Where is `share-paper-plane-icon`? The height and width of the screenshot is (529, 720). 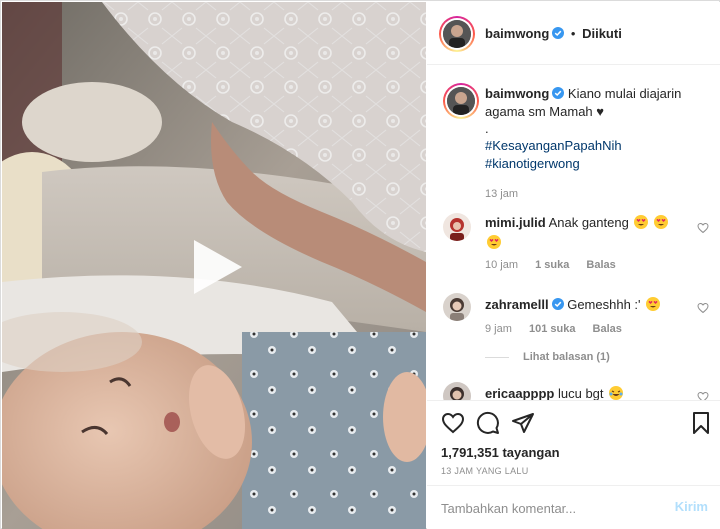 share-paper-plane-icon is located at coordinates (523, 423).